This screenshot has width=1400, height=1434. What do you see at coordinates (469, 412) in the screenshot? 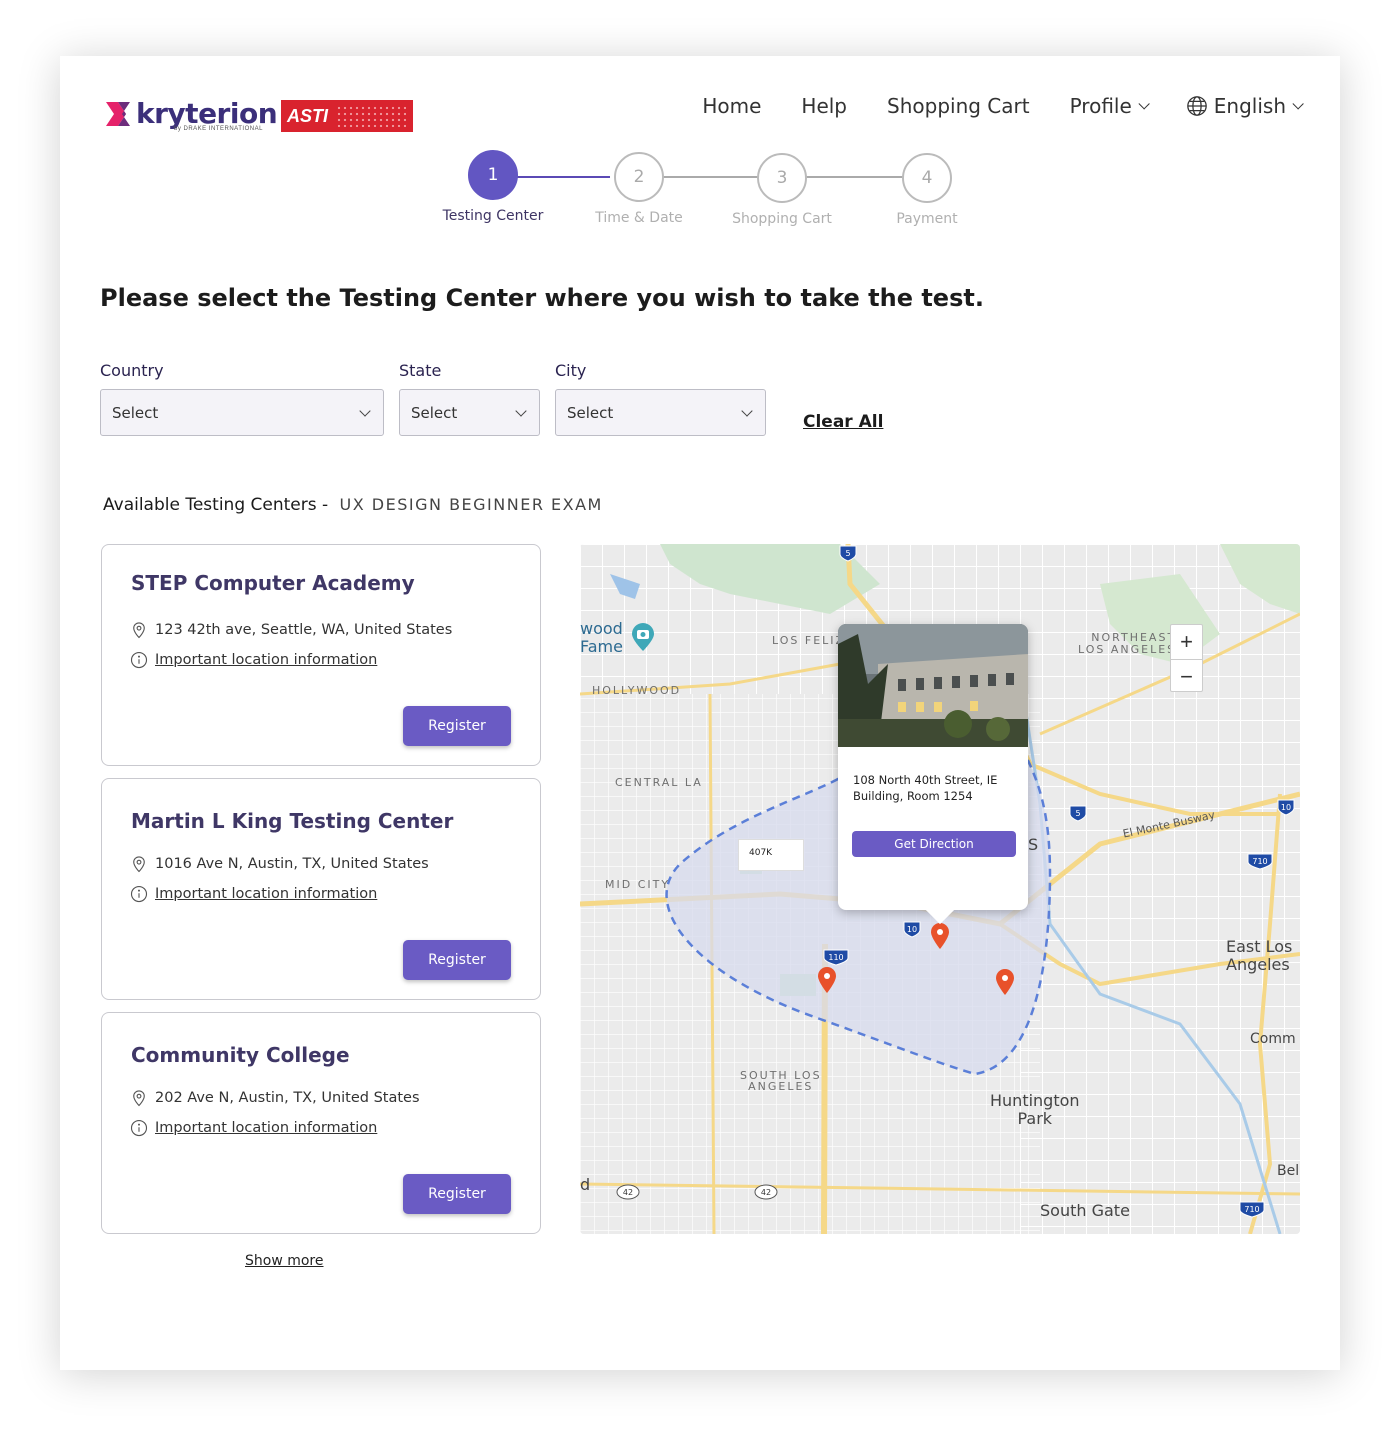
I see `state-select: Select` at bounding box center [469, 412].